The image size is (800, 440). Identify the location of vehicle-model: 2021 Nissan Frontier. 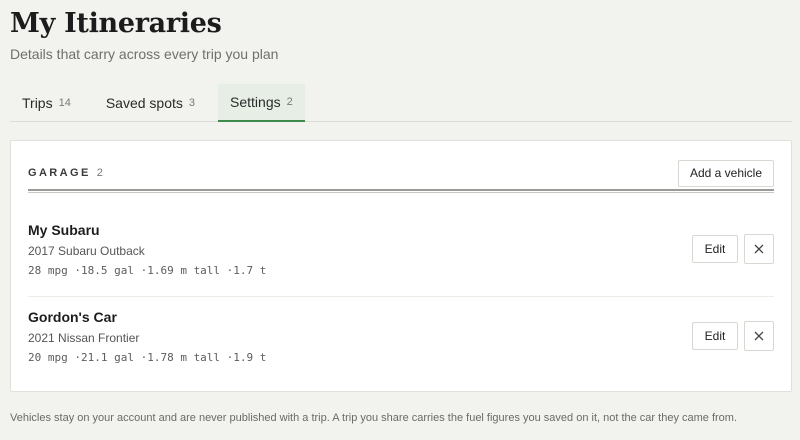
(84, 338).